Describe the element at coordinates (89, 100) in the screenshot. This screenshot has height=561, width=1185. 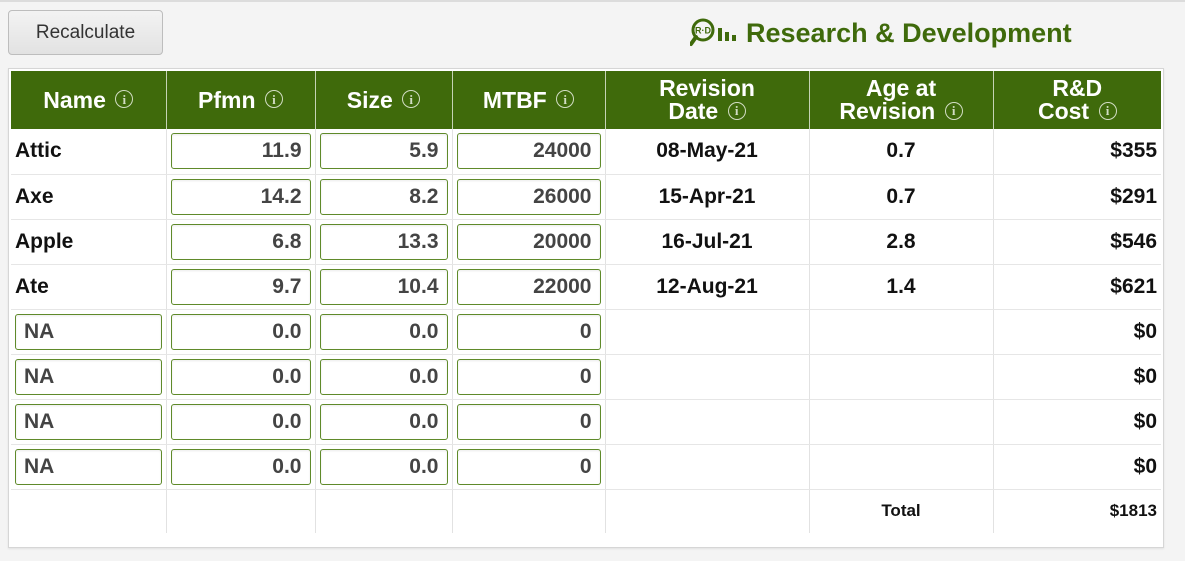
I see `column-header-name: Name i` at that location.